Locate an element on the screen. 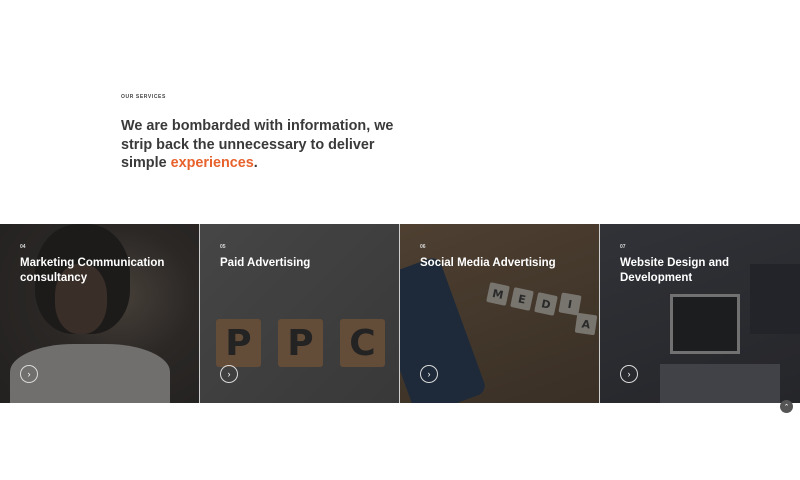 The image size is (800, 480). scroll-to-top-button: ⌃ is located at coordinates (786, 406).